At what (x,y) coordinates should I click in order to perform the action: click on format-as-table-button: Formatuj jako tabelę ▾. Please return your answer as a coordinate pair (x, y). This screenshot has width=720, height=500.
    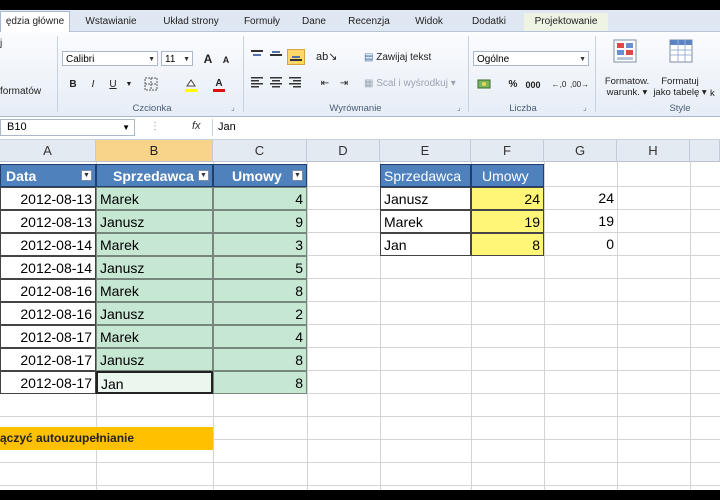
    Looking at the image, I should click on (680, 87).